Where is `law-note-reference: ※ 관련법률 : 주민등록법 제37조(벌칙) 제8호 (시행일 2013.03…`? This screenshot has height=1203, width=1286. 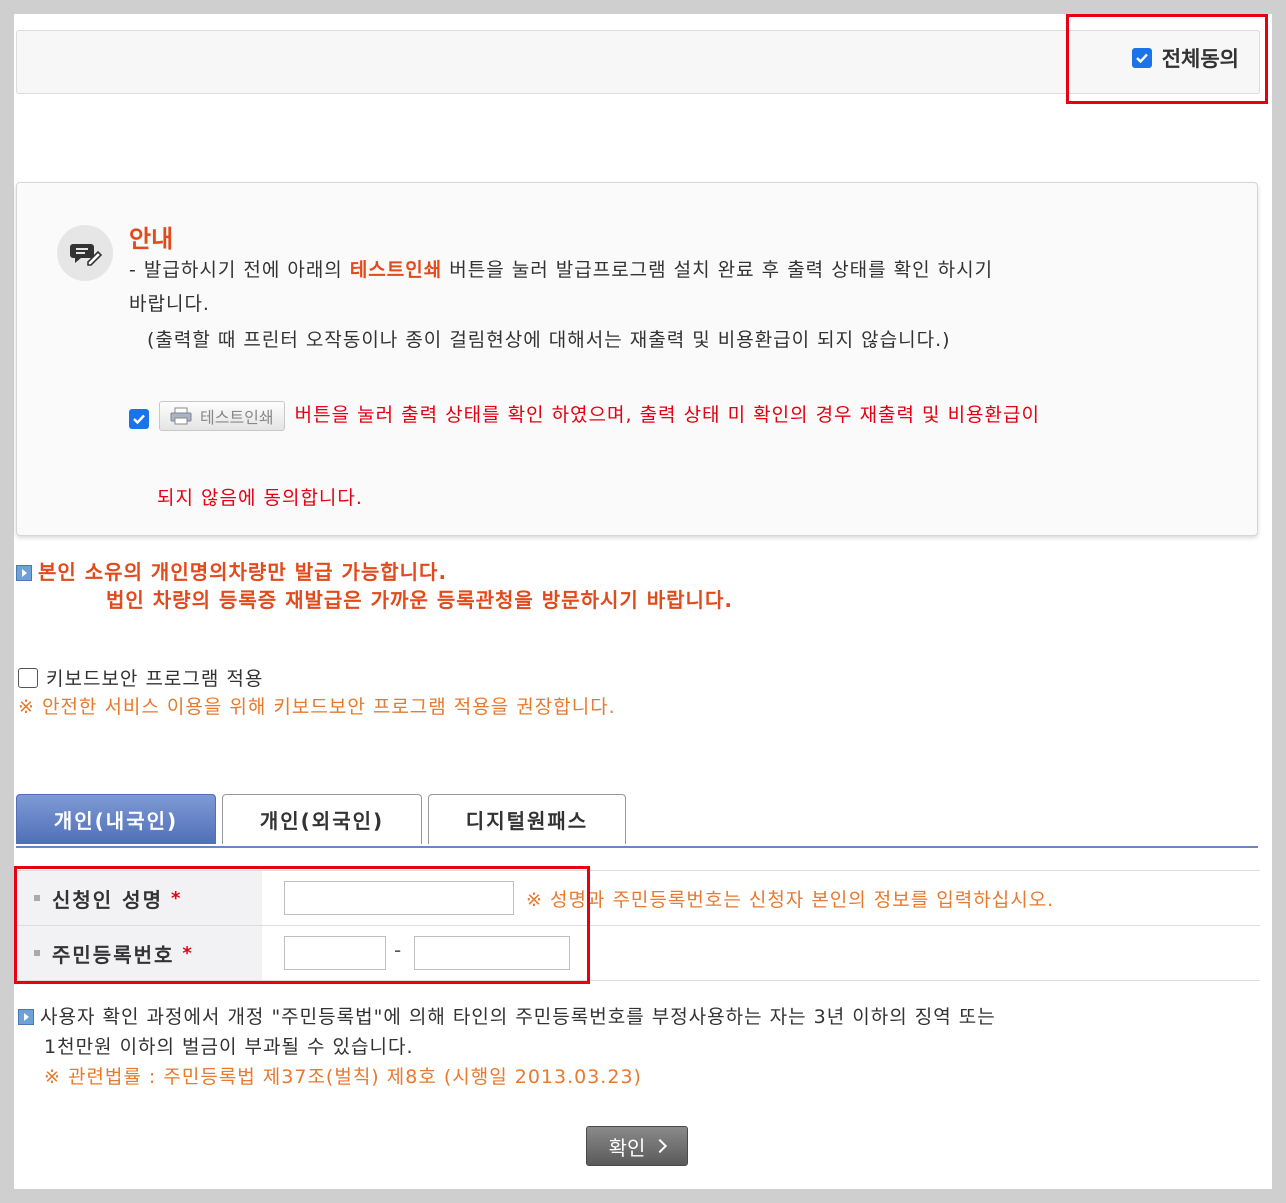
law-note-reference: ※ 관련법률 : 주민등록법 제37조(벌칙) 제8호 (시행일 2013.03… is located at coordinates (343, 1077).